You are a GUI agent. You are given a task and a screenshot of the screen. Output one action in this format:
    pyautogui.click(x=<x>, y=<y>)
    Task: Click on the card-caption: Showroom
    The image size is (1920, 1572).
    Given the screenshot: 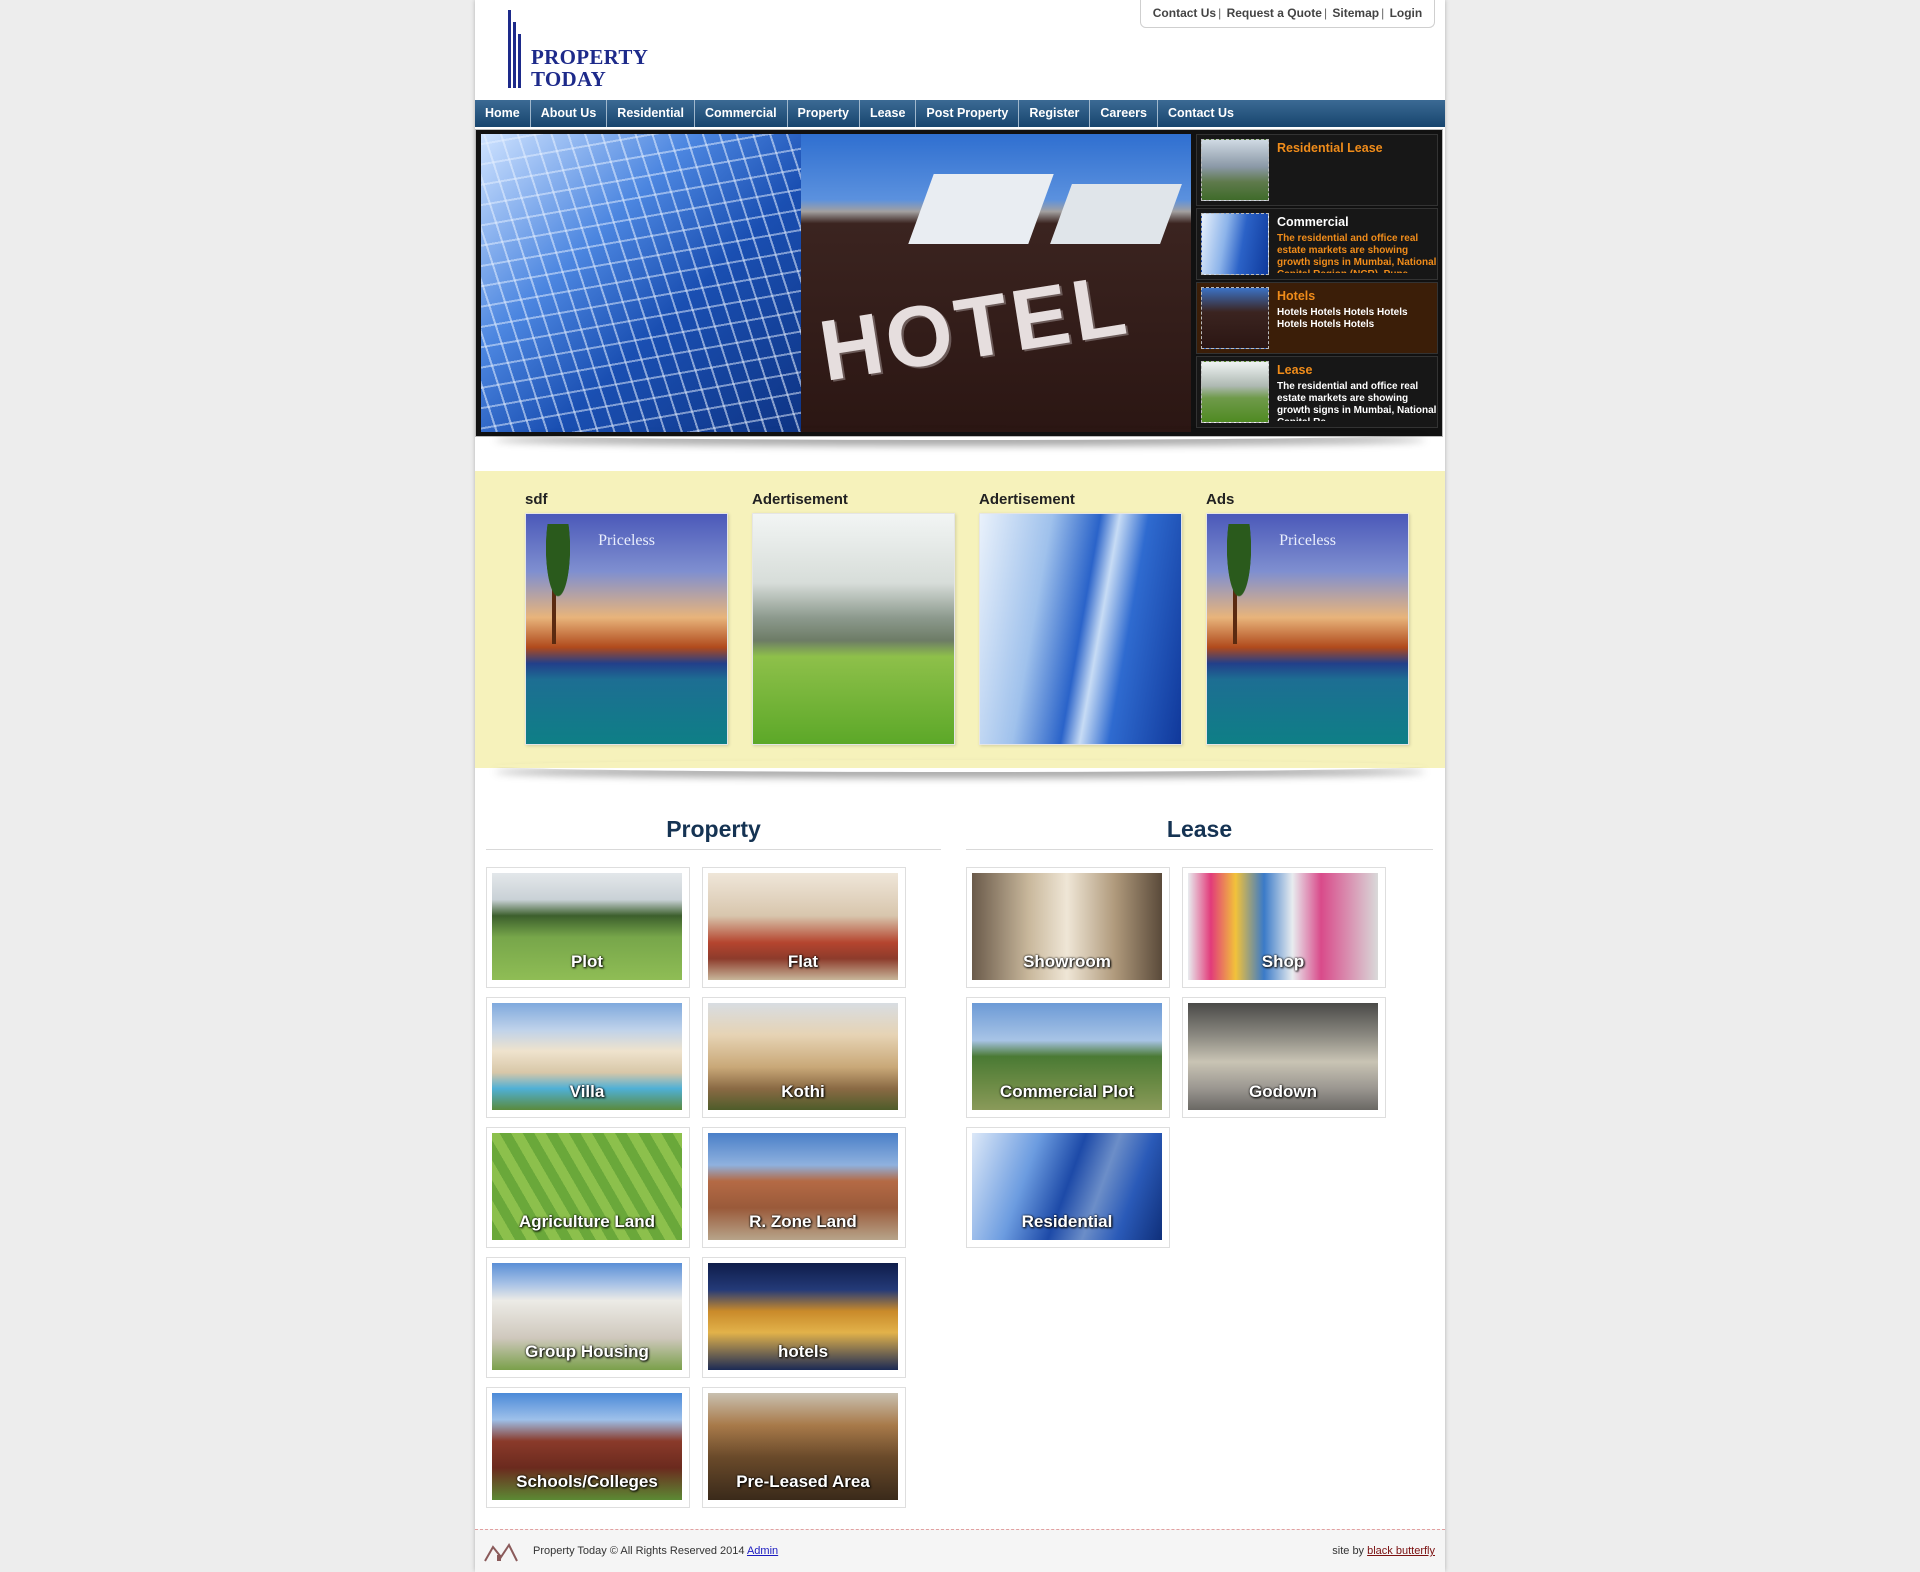 What is the action you would take?
    pyautogui.click(x=1067, y=961)
    